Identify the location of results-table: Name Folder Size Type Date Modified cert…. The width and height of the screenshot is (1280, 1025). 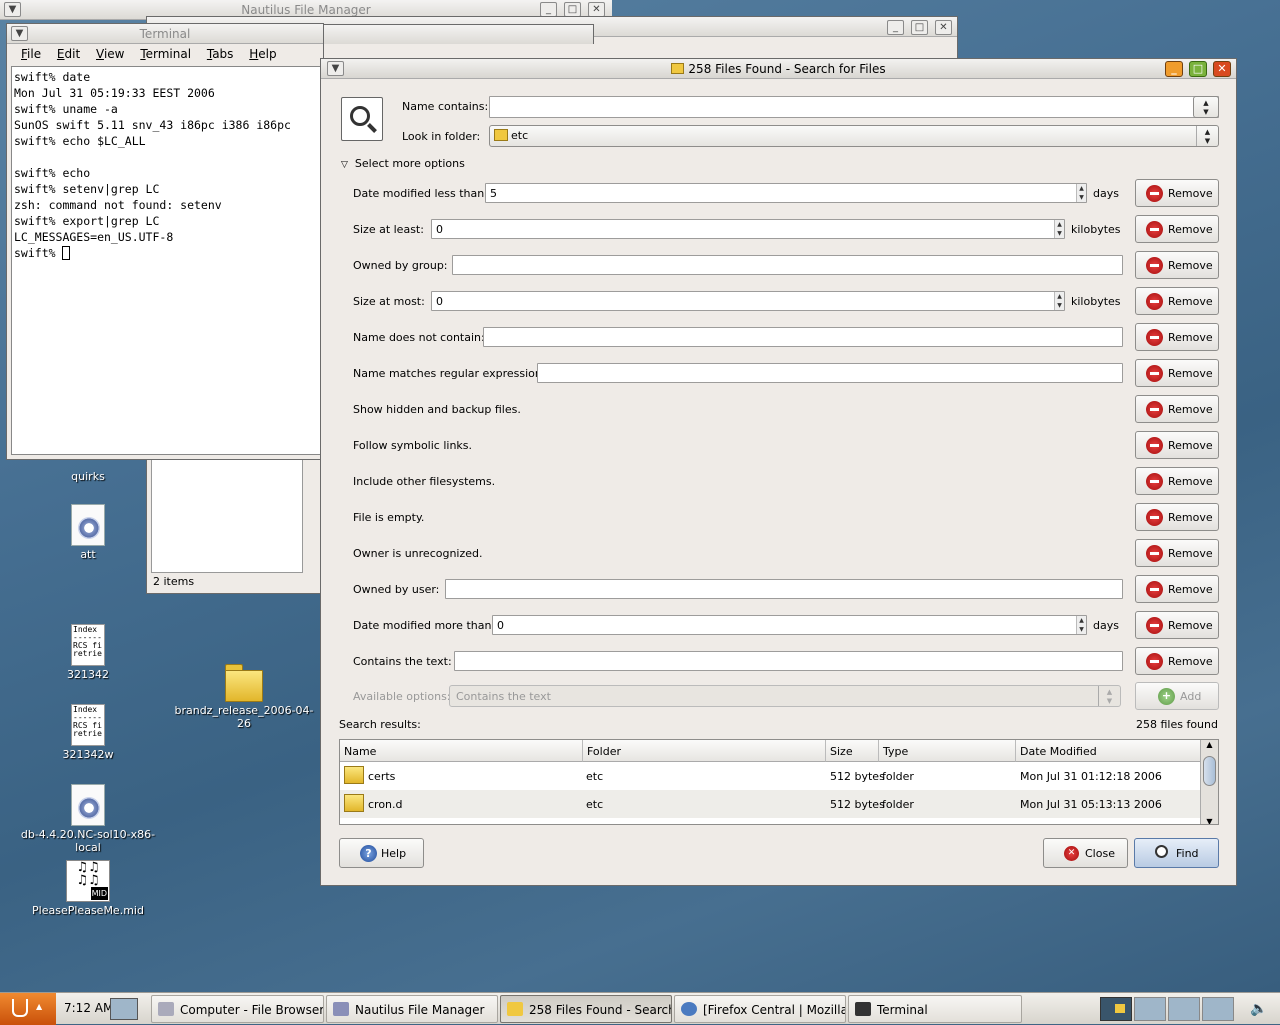
(779, 782).